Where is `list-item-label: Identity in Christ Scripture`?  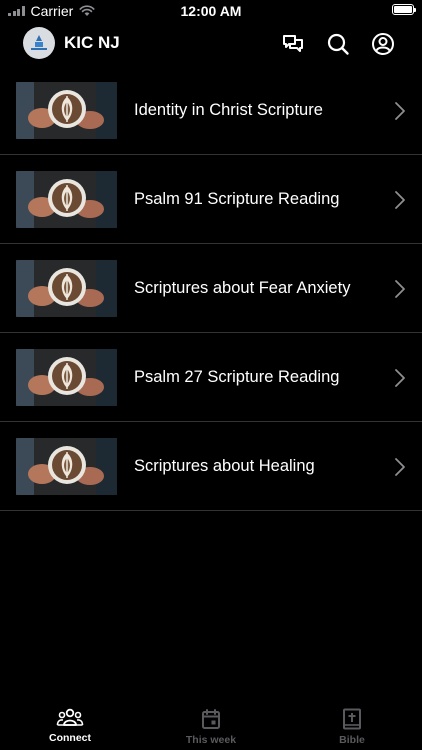 list-item-label: Identity in Christ Scripture is located at coordinates (228, 110).